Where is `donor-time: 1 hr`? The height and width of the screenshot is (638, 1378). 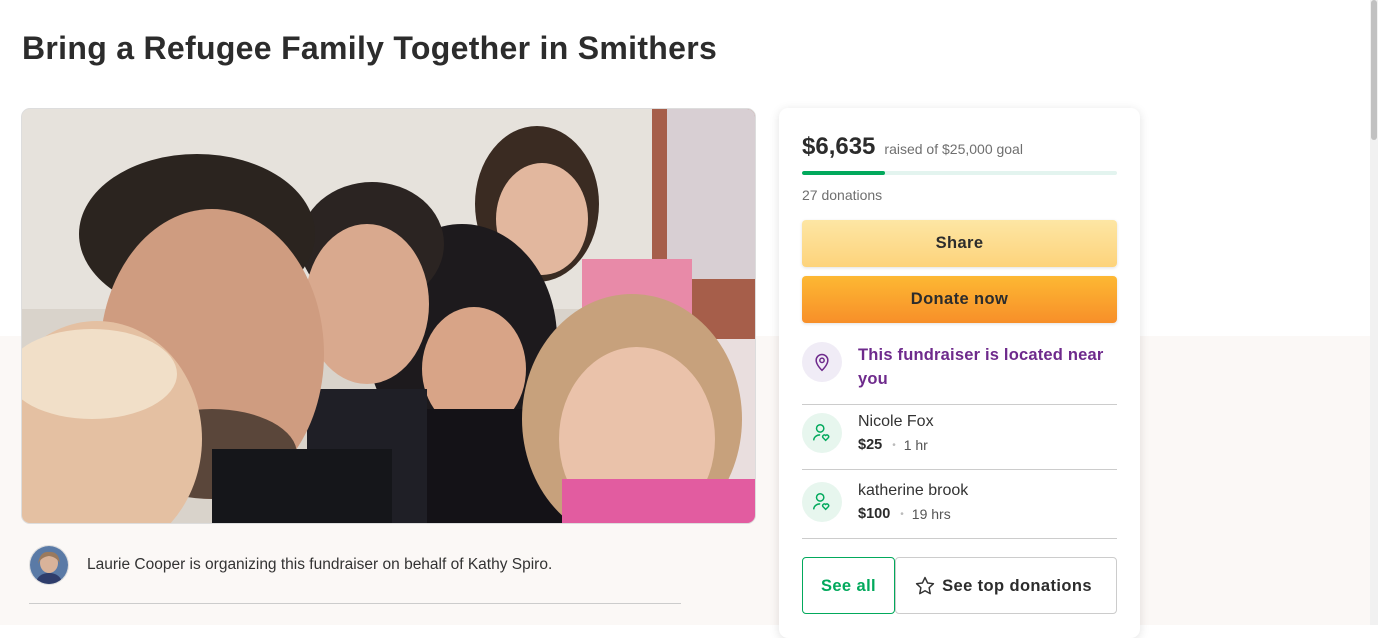
donor-time: 1 hr is located at coordinates (915, 445).